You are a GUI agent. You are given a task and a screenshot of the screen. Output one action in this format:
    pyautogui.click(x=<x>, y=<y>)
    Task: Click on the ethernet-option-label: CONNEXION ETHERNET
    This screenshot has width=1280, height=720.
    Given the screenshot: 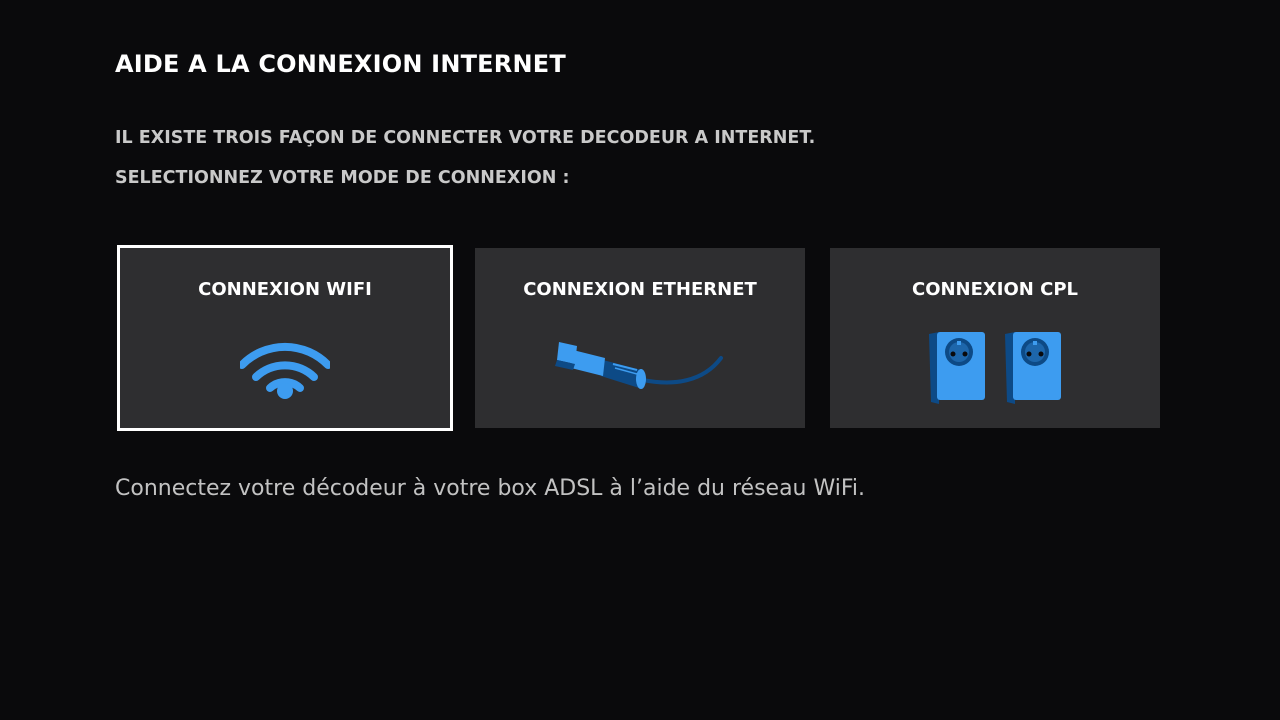 What is the action you would take?
    pyautogui.click(x=640, y=289)
    